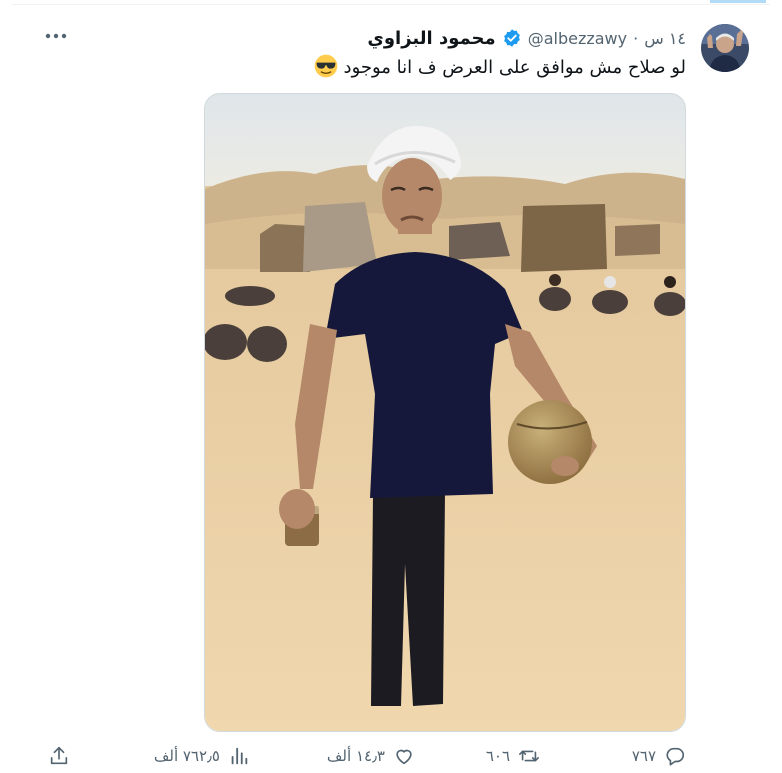 The image size is (782, 773). I want to click on tweet-actions-bar: ٧٦٧ ٦٠٦ ١٤٫٣ ألف ٧٦٢٫٥ ألف, so click(391, 756).